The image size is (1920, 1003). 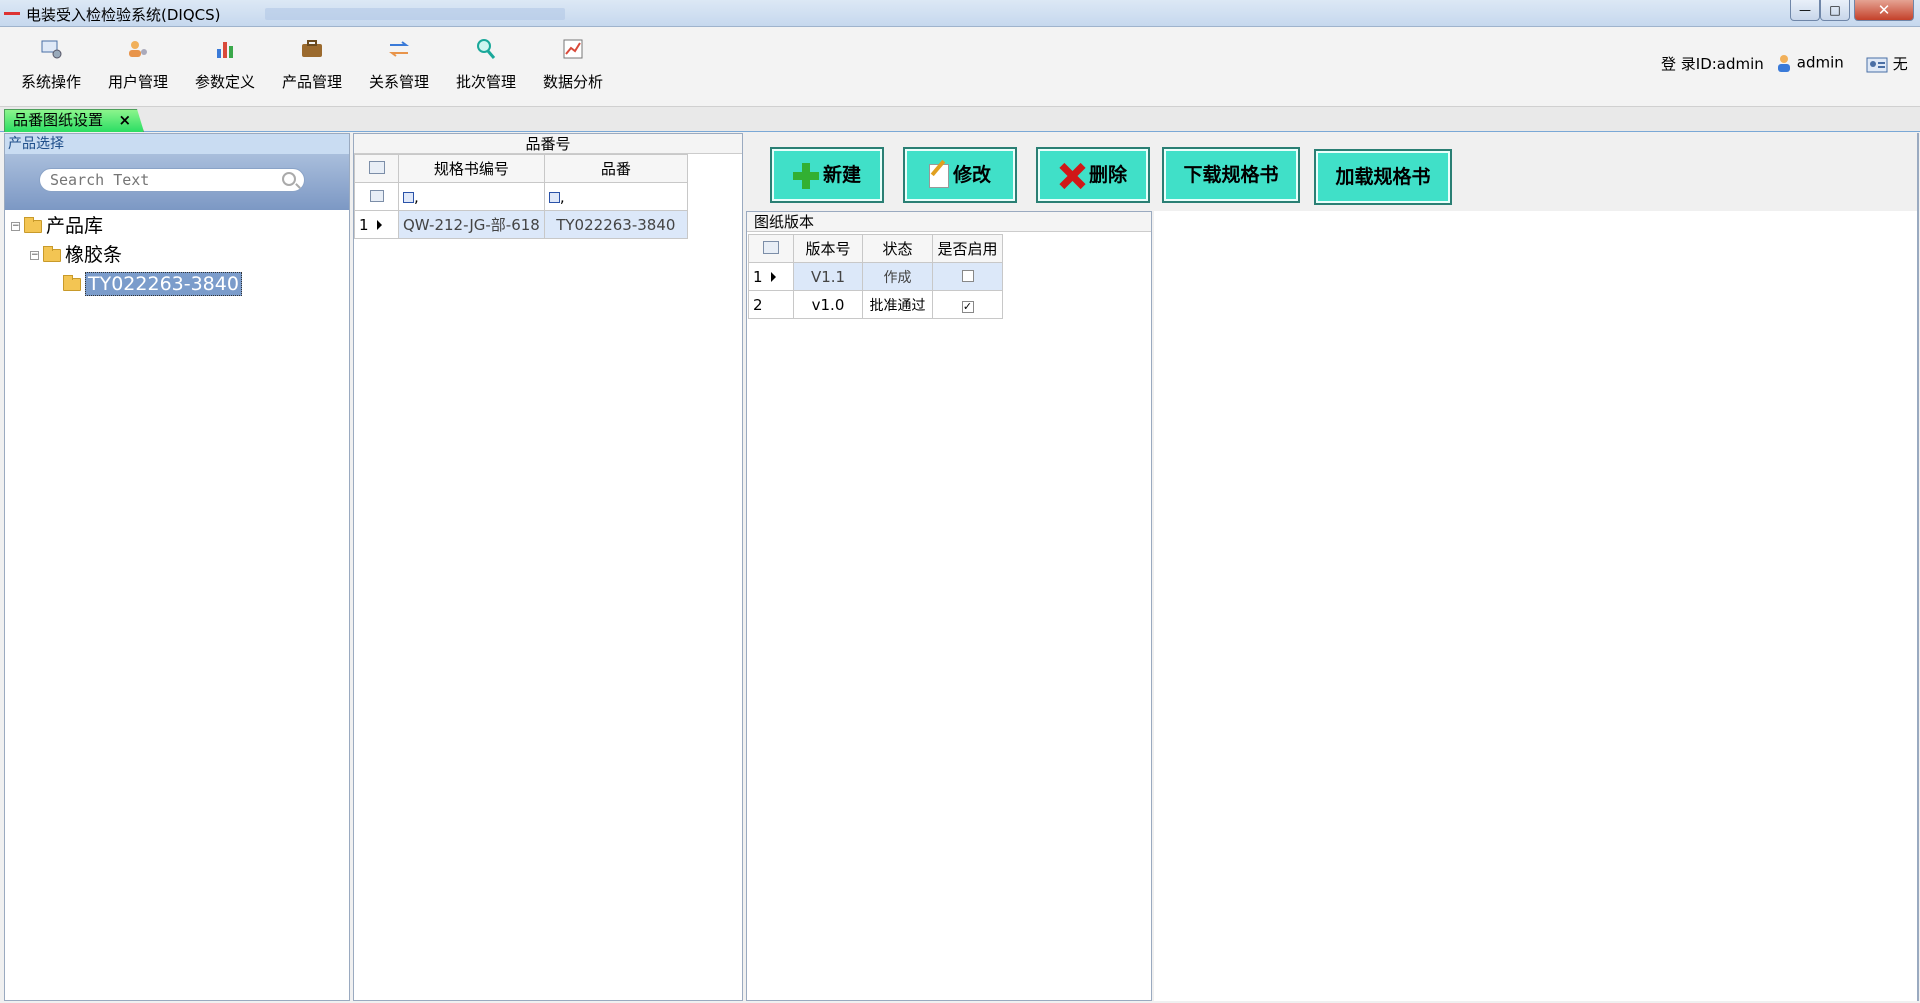 I want to click on column-header-part-no: 品番, so click(x=615, y=168).